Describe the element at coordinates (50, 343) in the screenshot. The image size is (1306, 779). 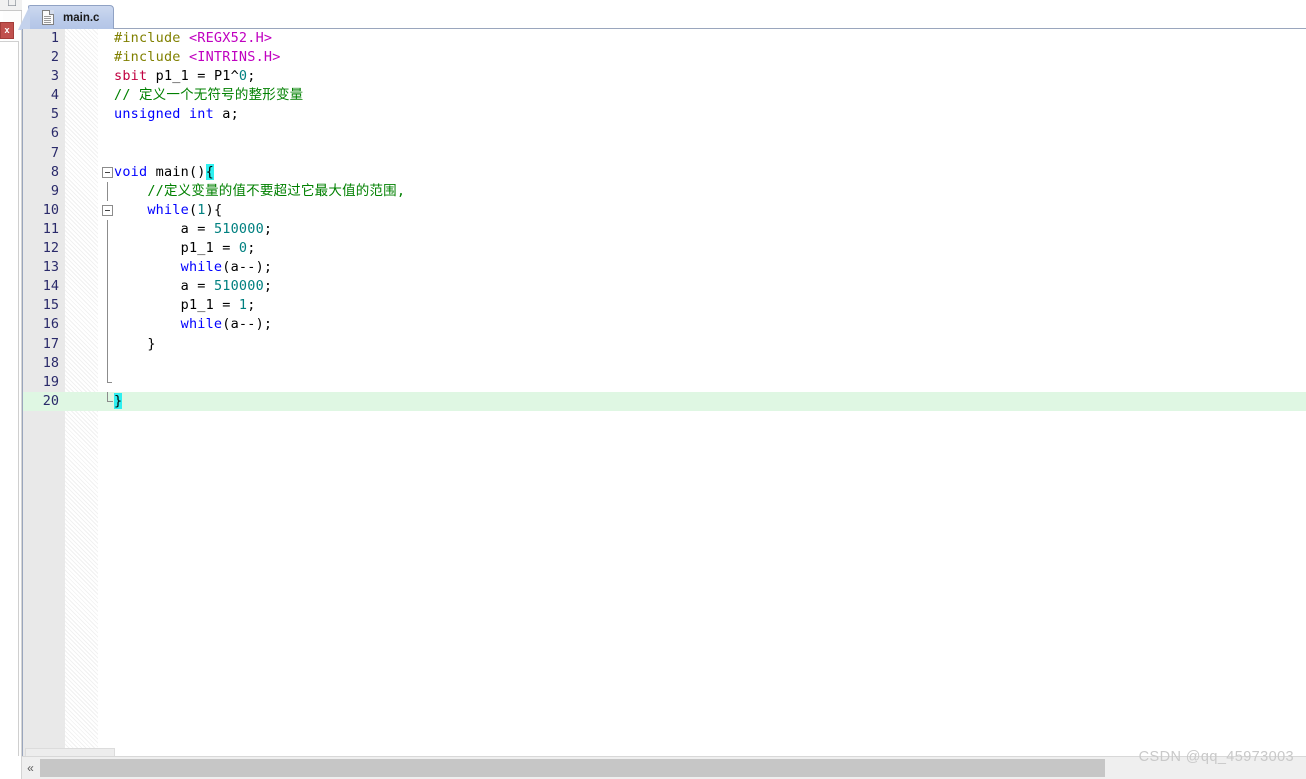
I see `line-number: 17` at that location.